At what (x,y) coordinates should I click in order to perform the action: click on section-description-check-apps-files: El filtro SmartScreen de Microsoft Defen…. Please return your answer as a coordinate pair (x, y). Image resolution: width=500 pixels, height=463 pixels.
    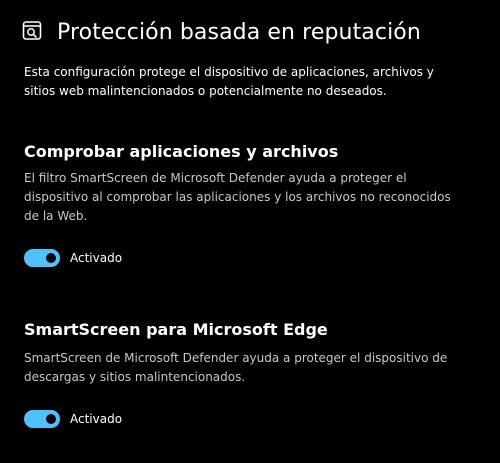
    Looking at the image, I should click on (237, 197).